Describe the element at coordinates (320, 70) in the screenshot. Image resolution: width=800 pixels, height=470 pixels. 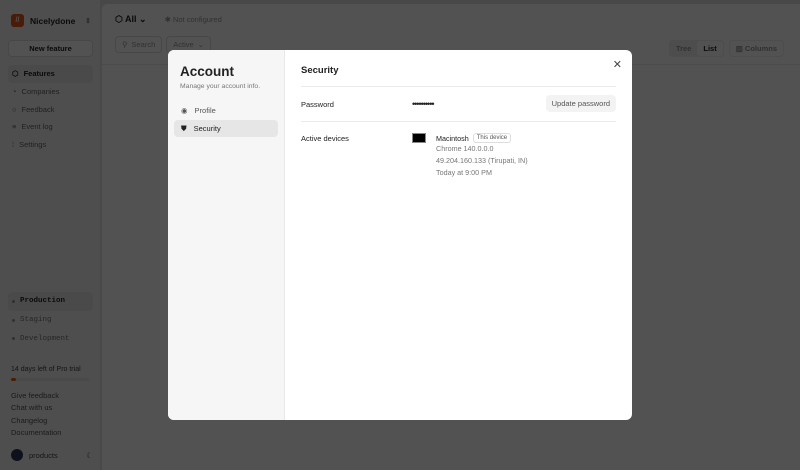
I see `section-title: Security` at that location.